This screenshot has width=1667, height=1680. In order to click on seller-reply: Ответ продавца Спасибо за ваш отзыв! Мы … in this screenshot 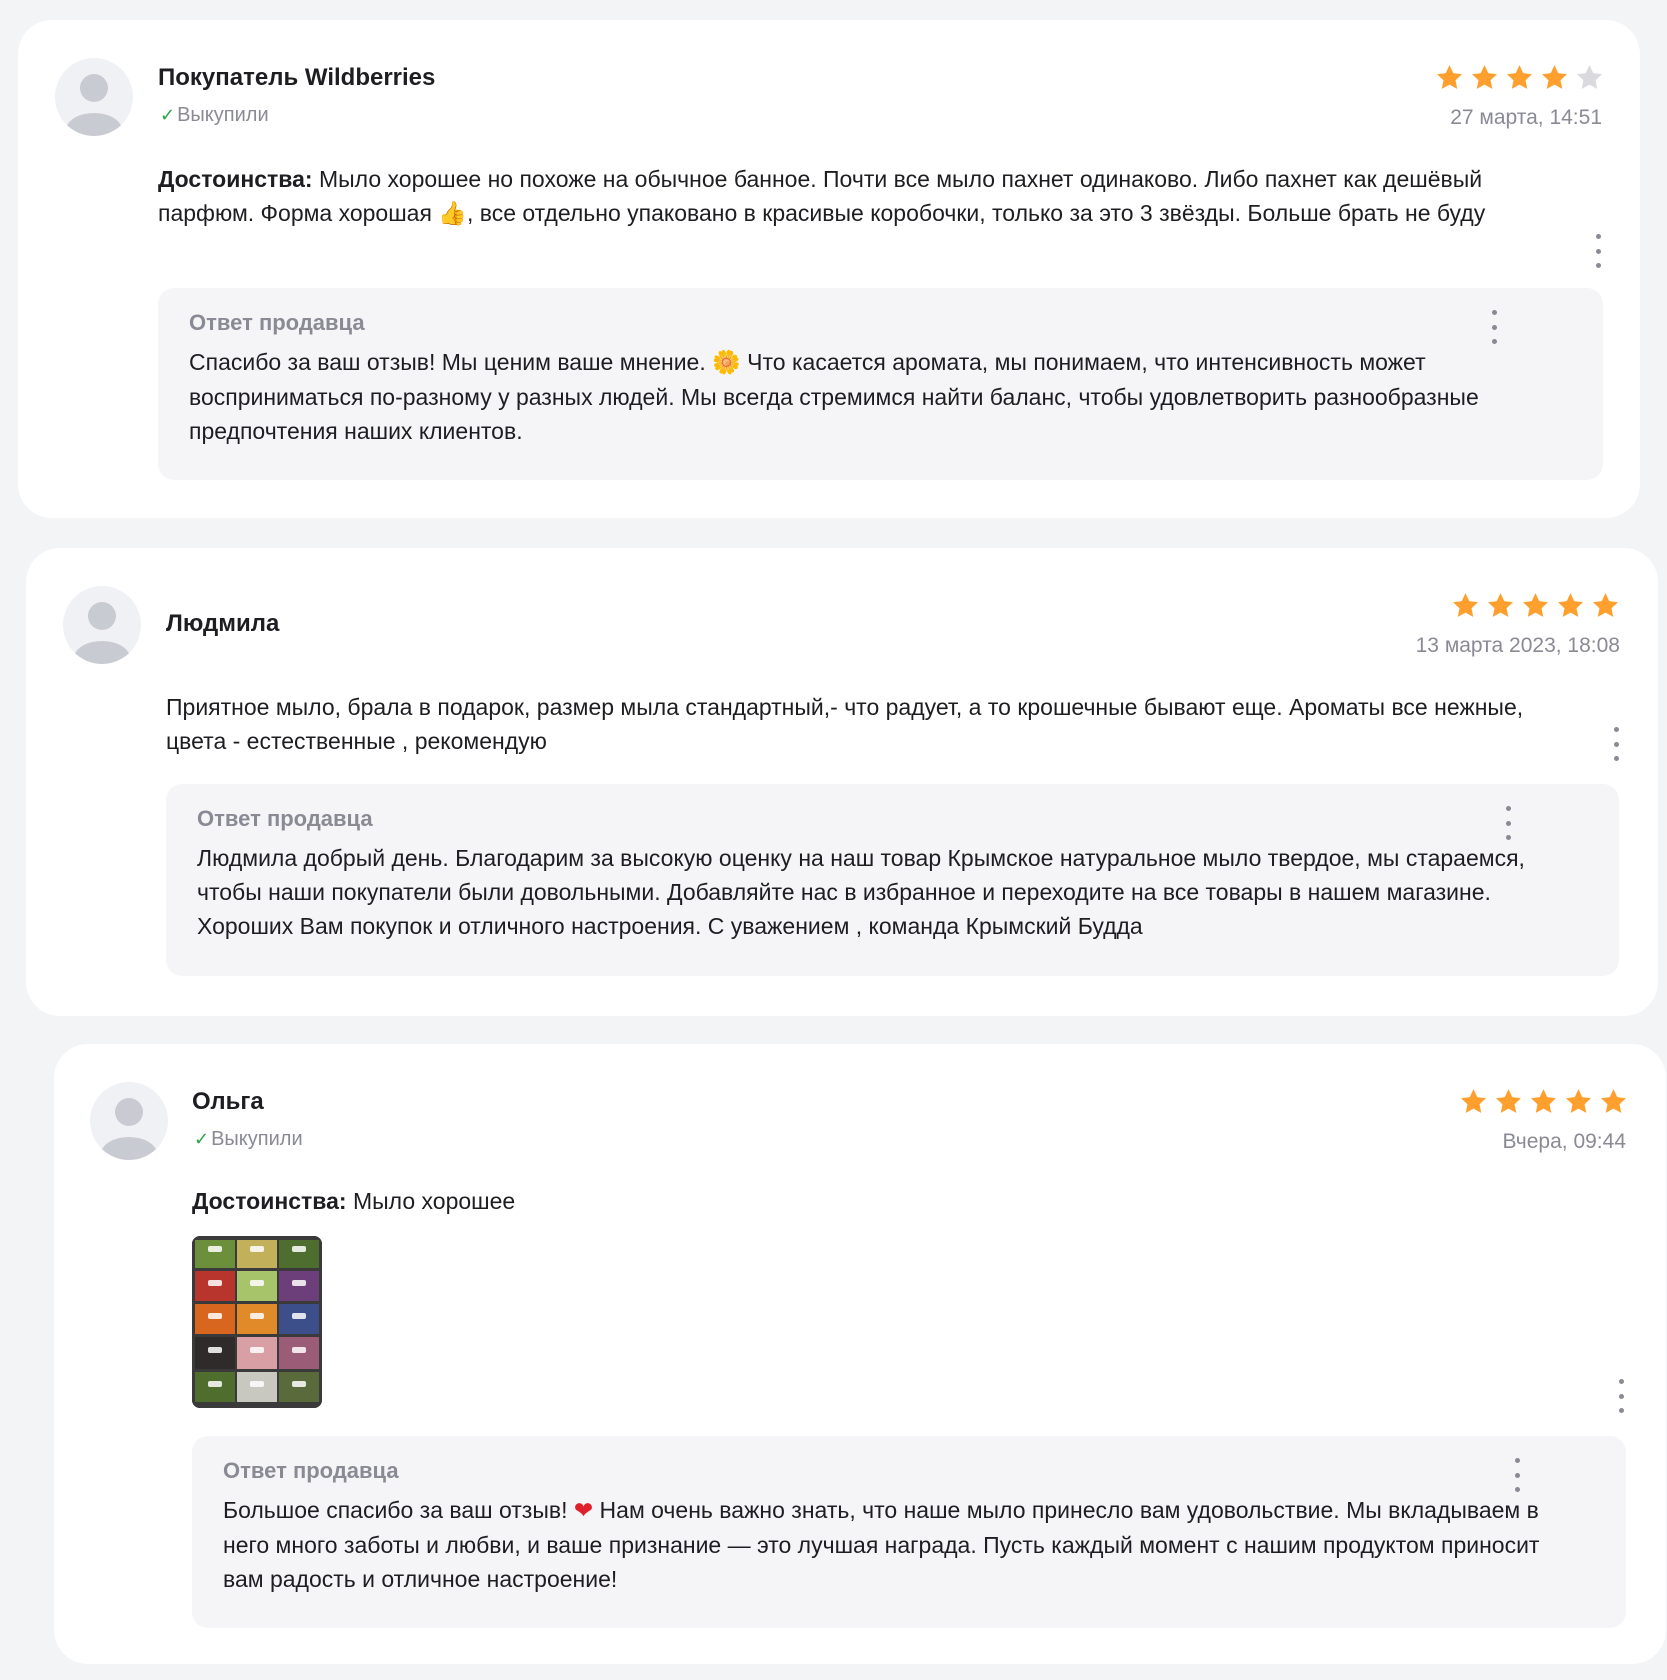, I will do `click(880, 384)`.